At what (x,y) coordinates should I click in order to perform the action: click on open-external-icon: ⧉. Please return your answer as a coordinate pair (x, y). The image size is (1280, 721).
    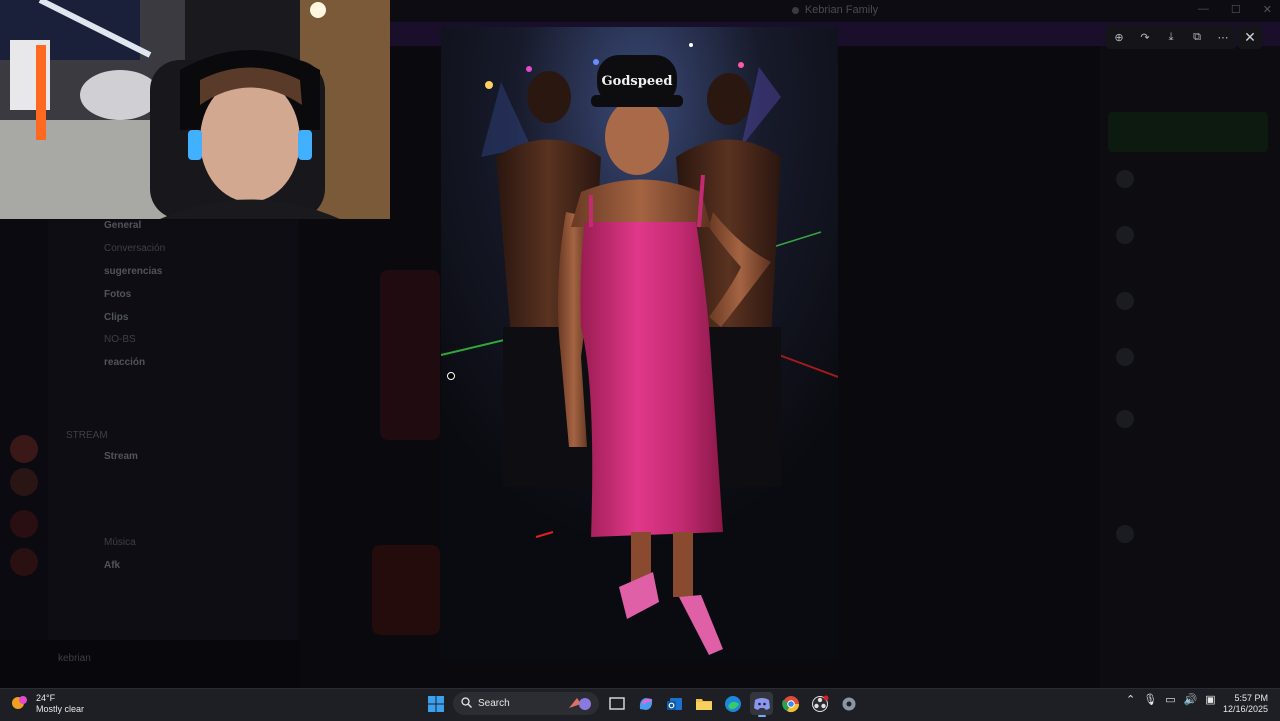
    Looking at the image, I should click on (1197, 37).